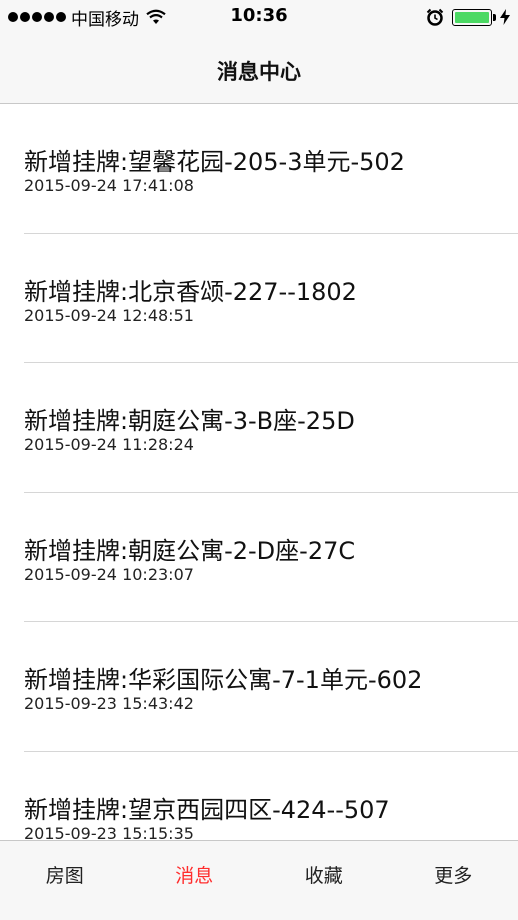 Image resolution: width=518 pixels, height=920 pixels. Describe the element at coordinates (65, 880) in the screenshot. I see `tab-fangtu: 房图` at that location.